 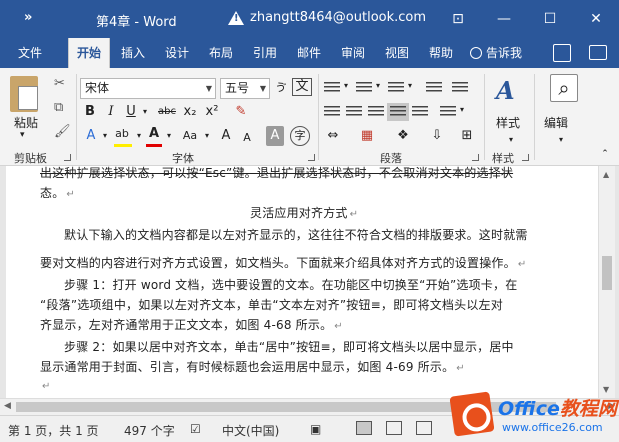 What do you see at coordinates (561, 140) in the screenshot?
I see `editing-dropdown-icon: ▾` at bounding box center [561, 140].